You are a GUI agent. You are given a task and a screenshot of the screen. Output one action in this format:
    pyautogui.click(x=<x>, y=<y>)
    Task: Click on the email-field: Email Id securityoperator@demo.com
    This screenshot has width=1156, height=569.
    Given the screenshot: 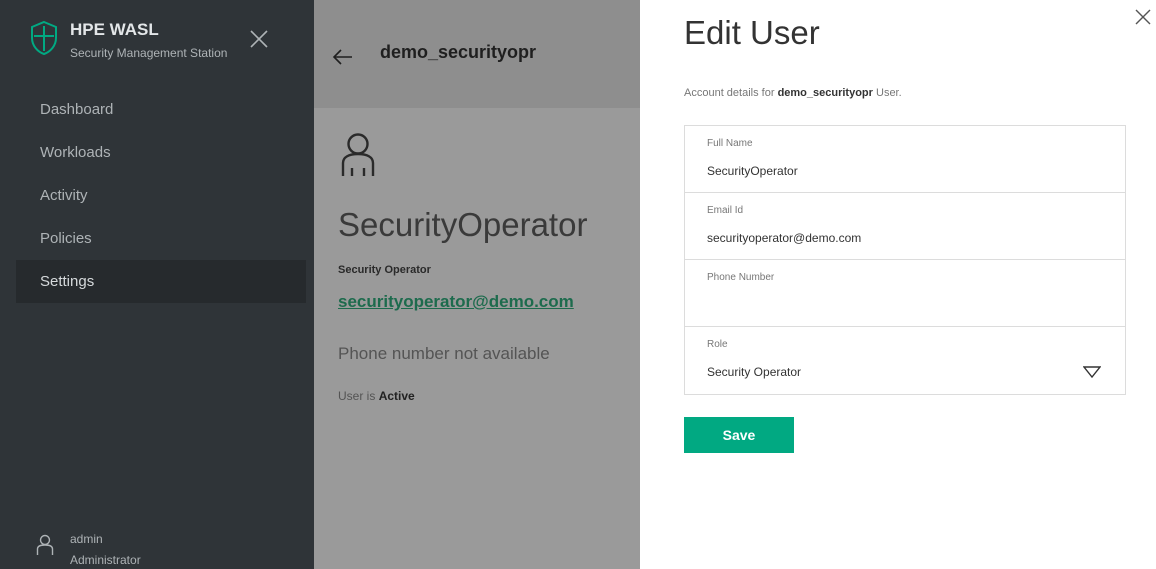 What is the action you would take?
    pyautogui.click(x=905, y=226)
    